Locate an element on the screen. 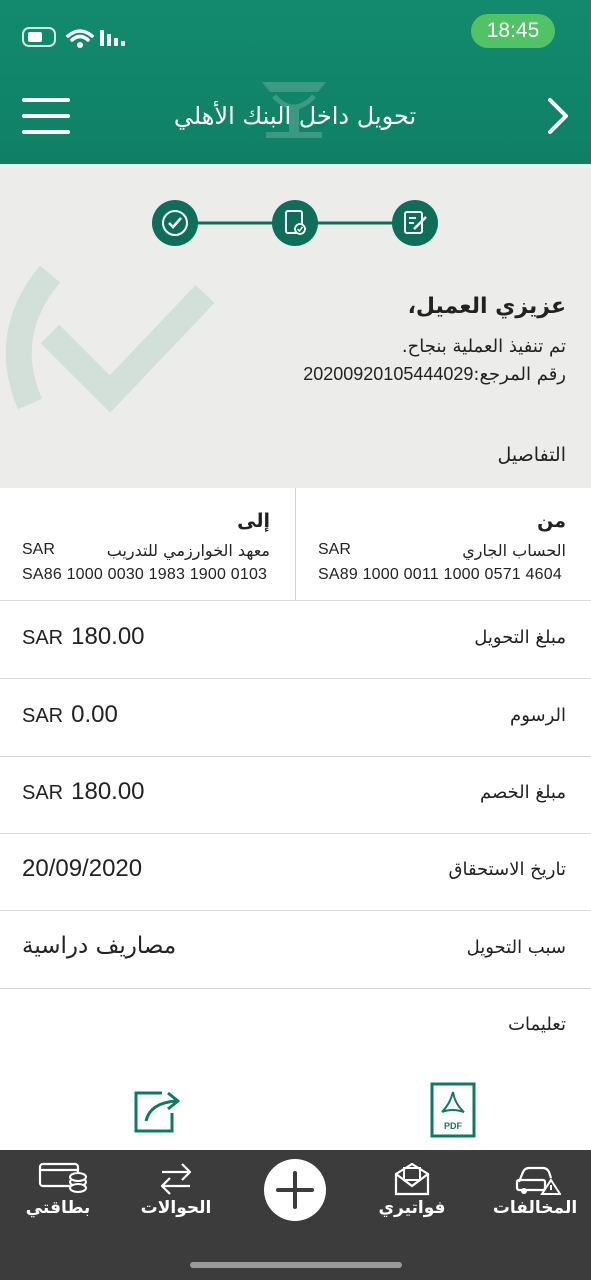  pdf-label: PDF is located at coordinates (453, 1126).